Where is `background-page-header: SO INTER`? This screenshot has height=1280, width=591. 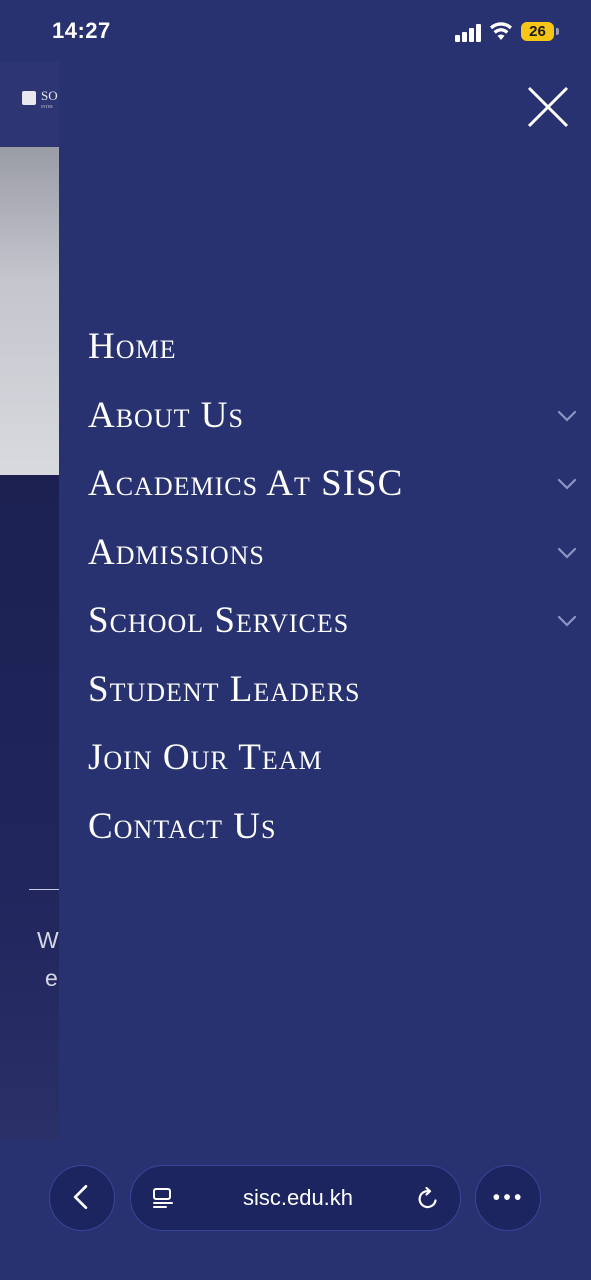
background-page-header: SO INTER is located at coordinates (29, 104).